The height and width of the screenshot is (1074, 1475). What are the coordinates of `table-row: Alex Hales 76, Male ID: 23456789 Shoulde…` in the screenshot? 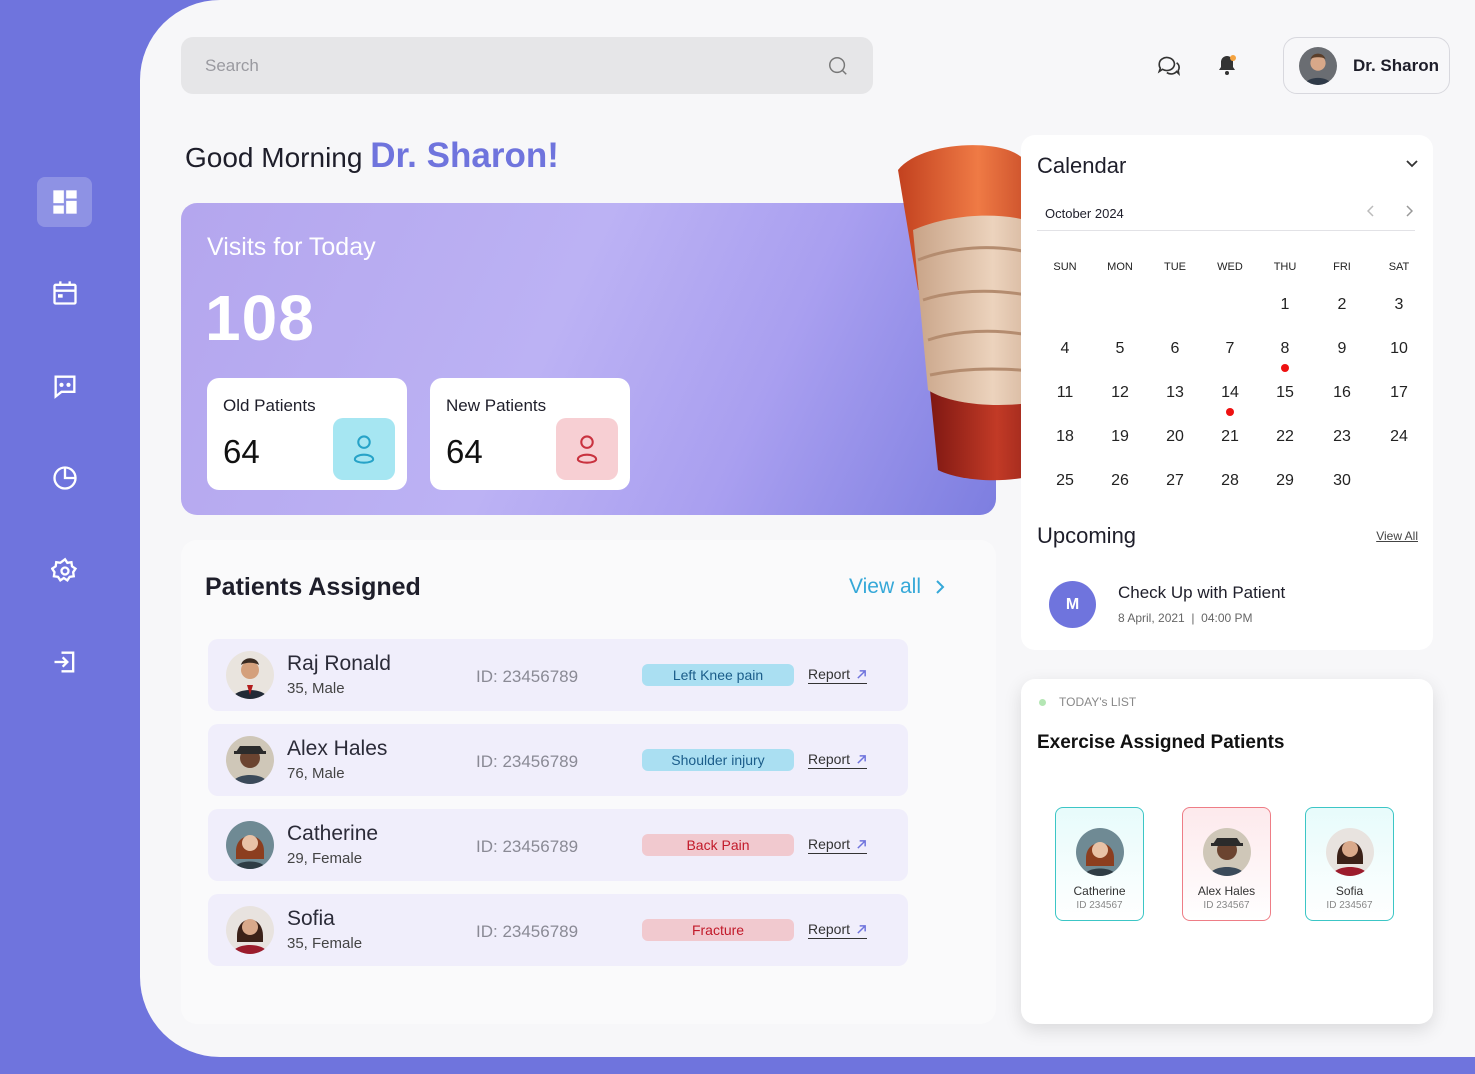 It's located at (558, 760).